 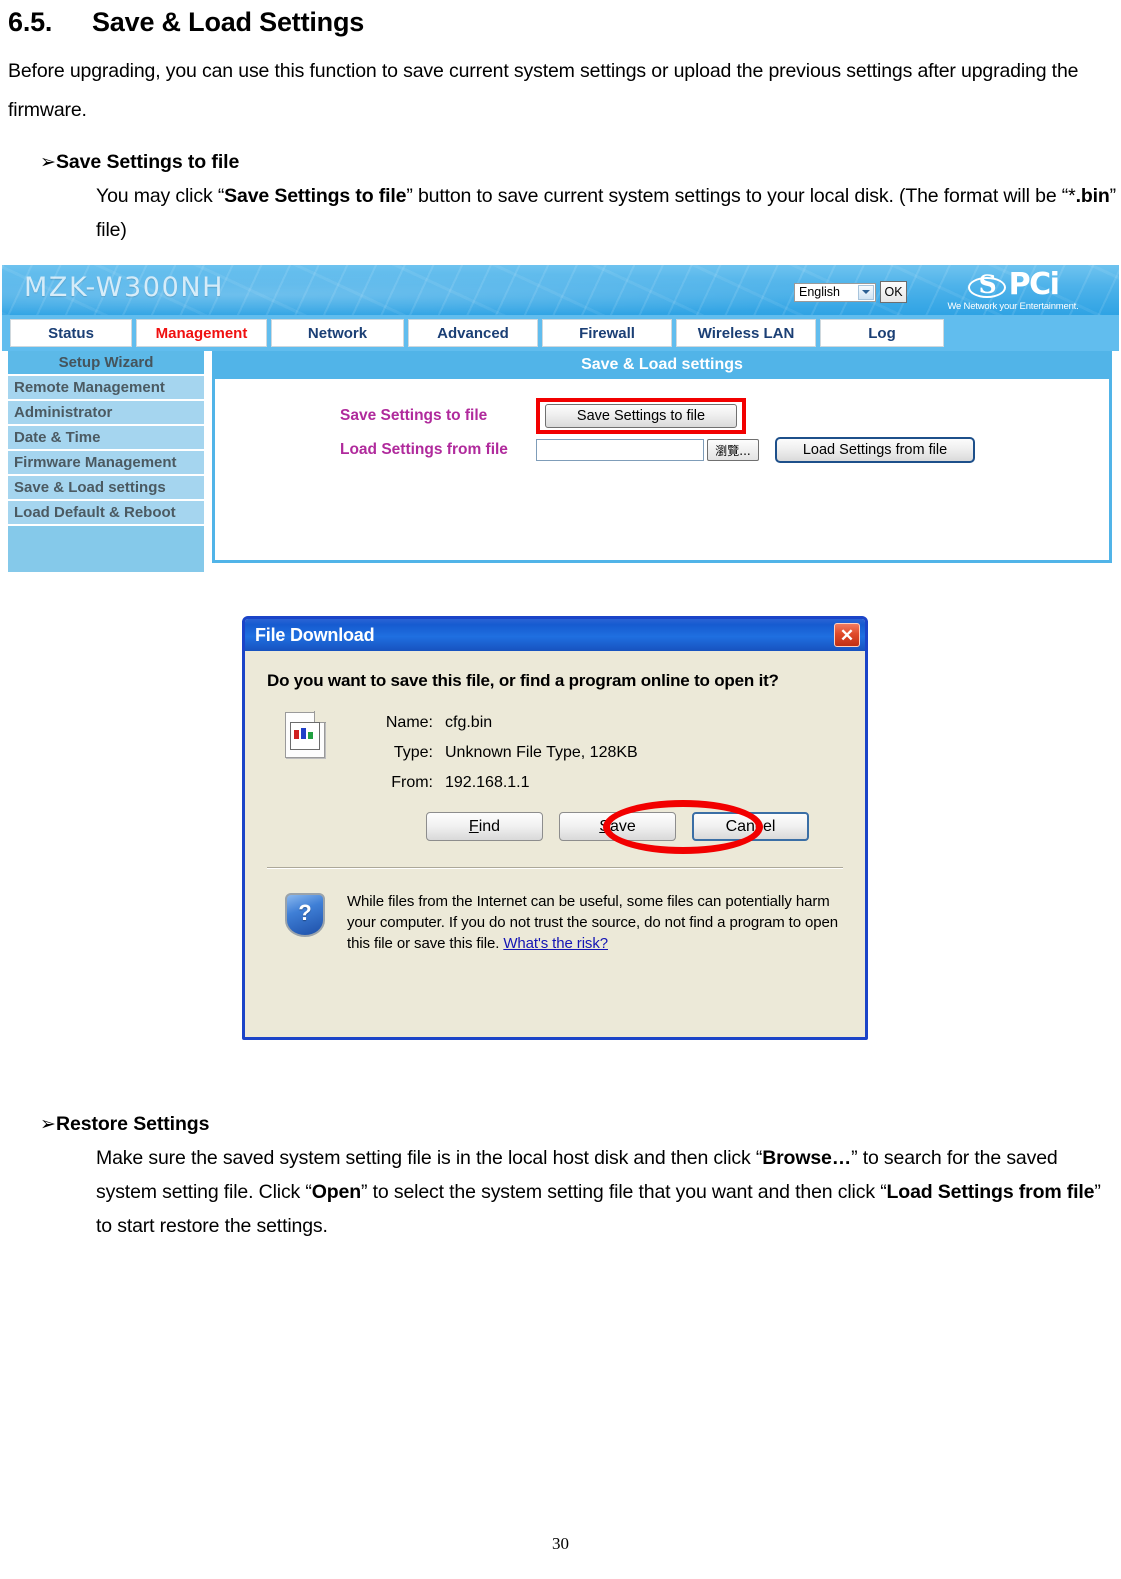 What do you see at coordinates (160, 196) in the screenshot?
I see `text-run: You may click “` at bounding box center [160, 196].